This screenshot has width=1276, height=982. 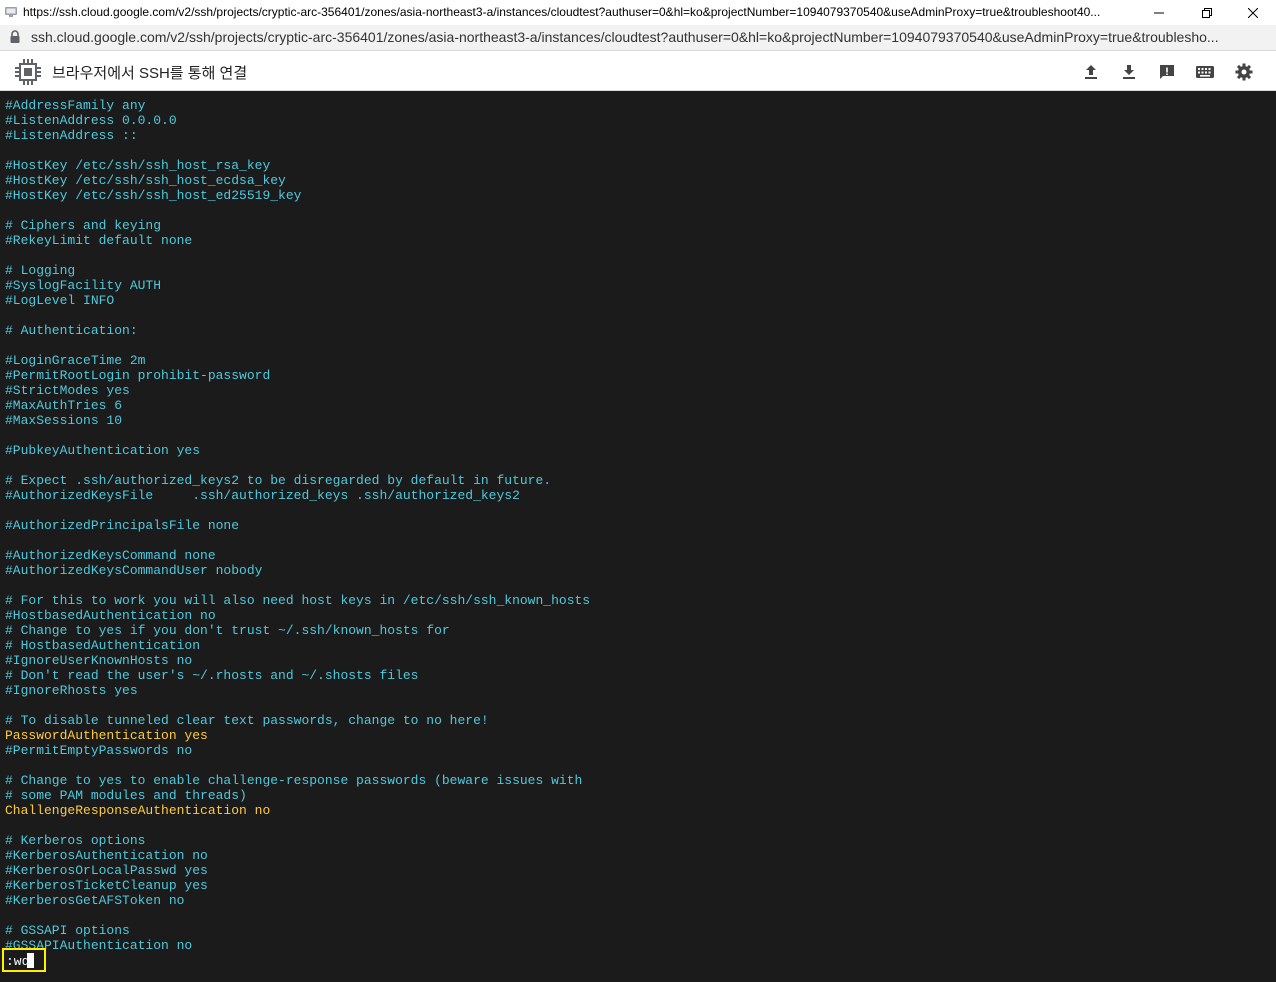 I want to click on terminal-line: # Logging, so click(x=40, y=270).